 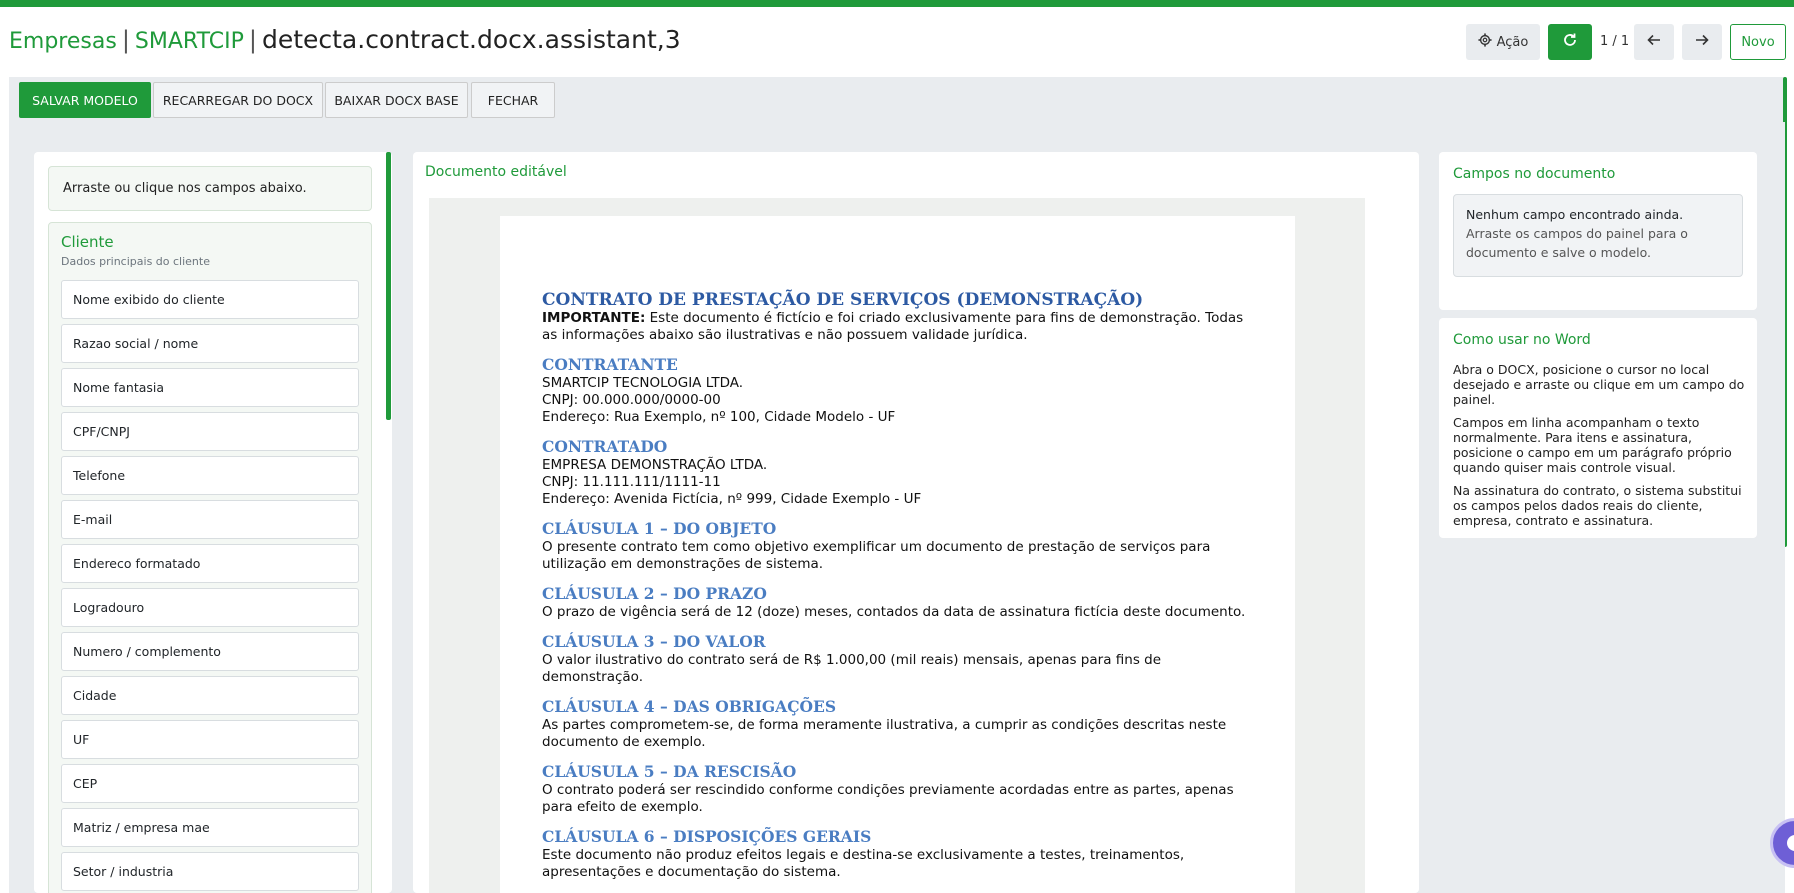 I want to click on contratado-line: EMPRESA DEMONSTRAÇÃO LTDA., so click(x=655, y=465).